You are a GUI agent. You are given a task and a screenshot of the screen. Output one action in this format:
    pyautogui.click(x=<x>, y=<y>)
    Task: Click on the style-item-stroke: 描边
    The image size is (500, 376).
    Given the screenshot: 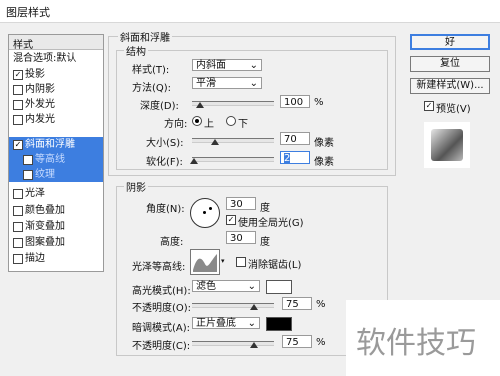 What is the action you would take?
    pyautogui.click(x=56, y=258)
    